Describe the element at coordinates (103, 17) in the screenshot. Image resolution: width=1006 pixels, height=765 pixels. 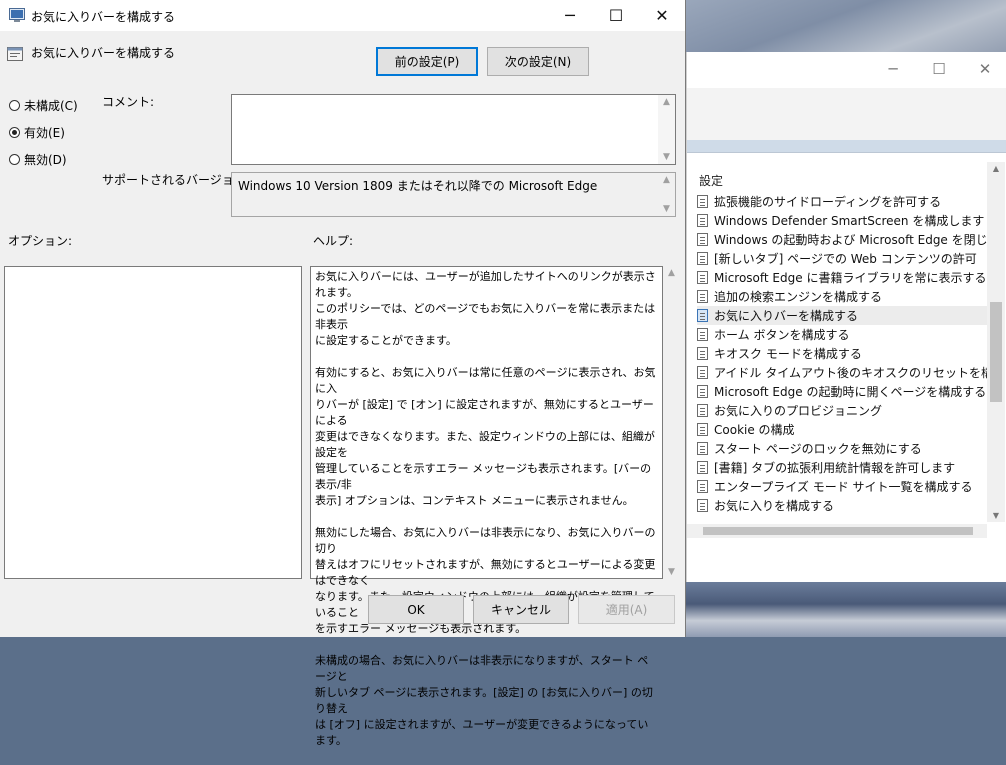
I see `dialog-title: お気に入りバーを構成する` at that location.